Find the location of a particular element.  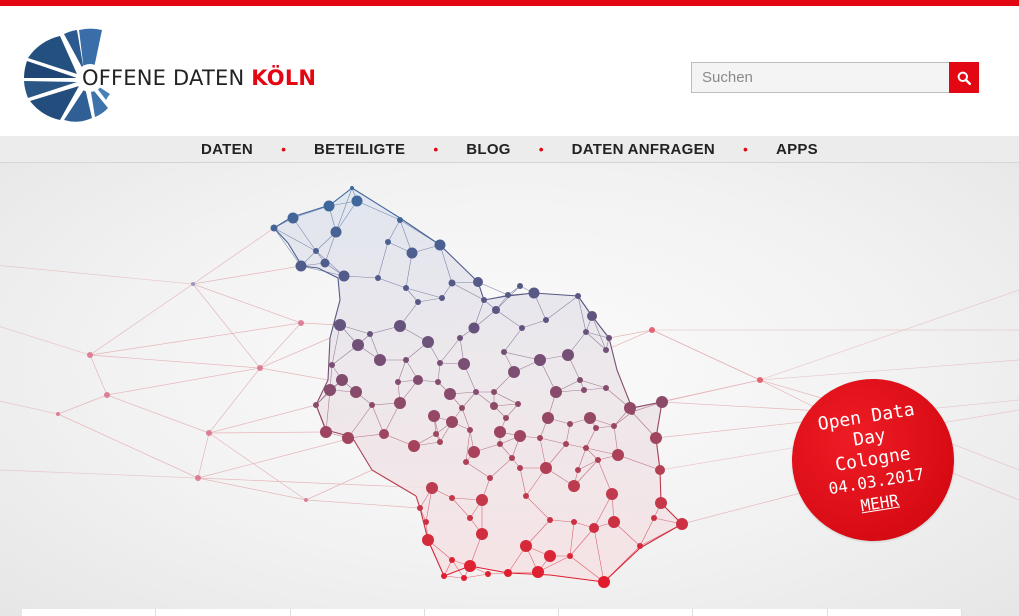

content-tabs-strip is located at coordinates (492, 612).